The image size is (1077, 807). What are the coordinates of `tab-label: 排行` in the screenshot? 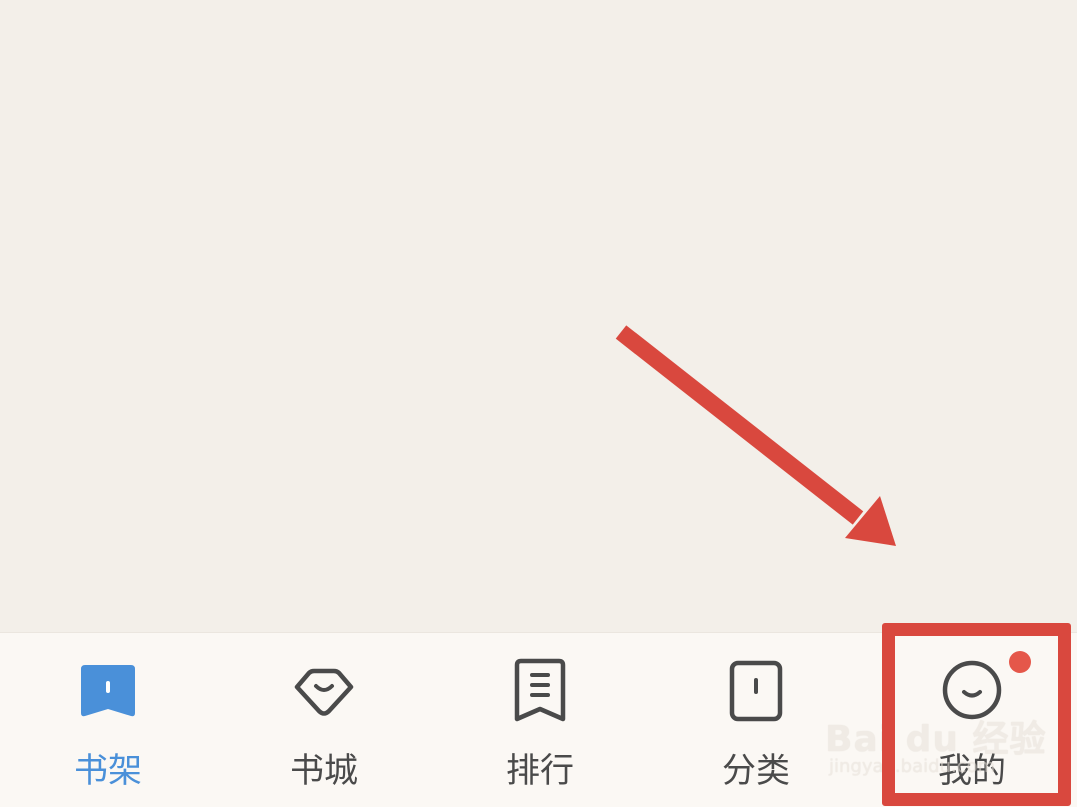 It's located at (540, 771).